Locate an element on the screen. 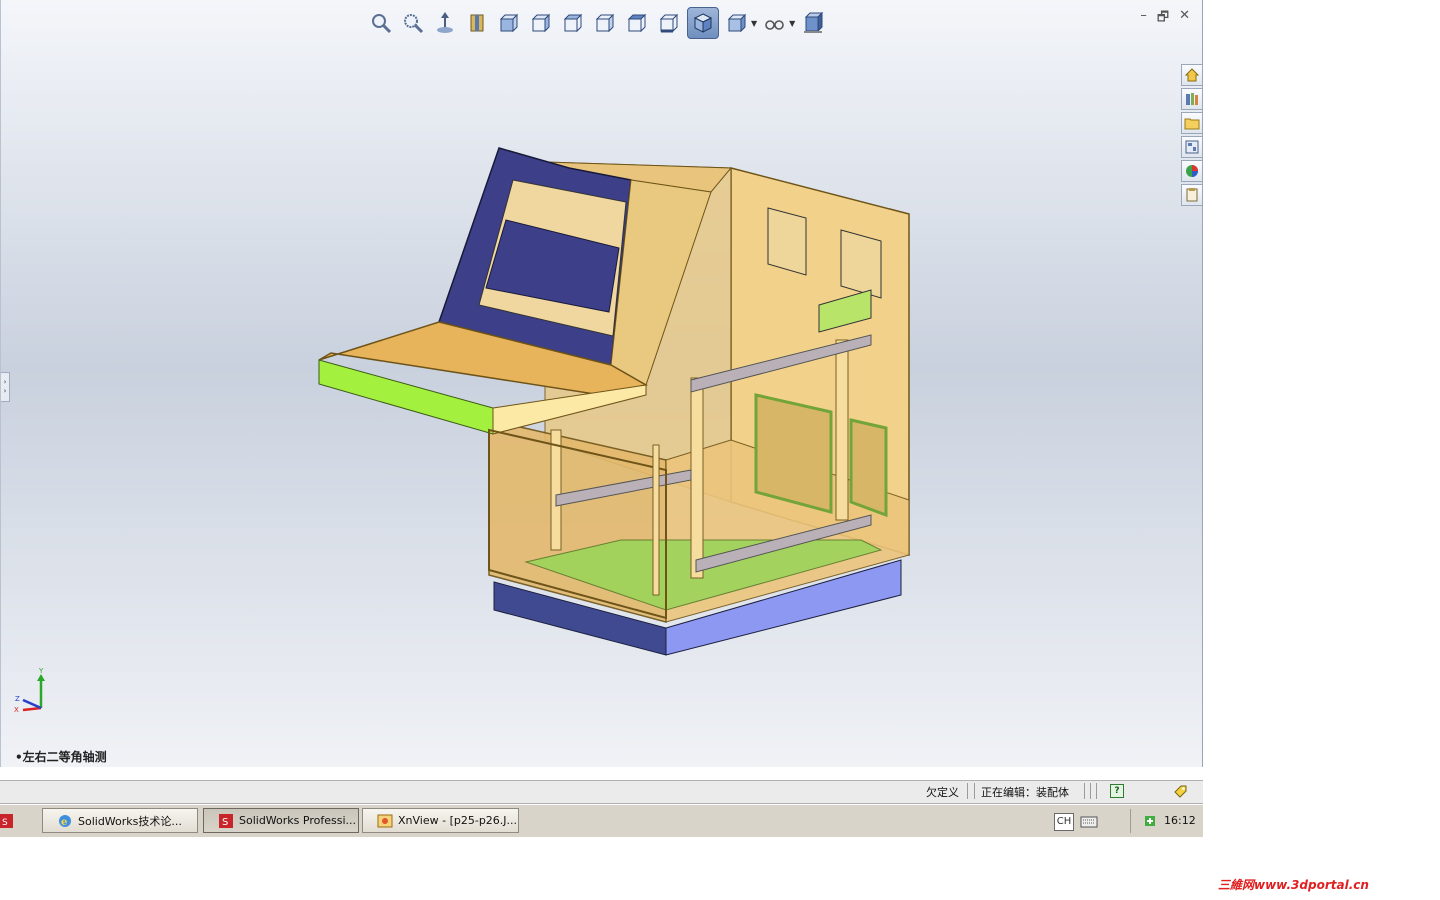 This screenshot has height=900, width=1440. front-view-icon is located at coordinates (509, 23).